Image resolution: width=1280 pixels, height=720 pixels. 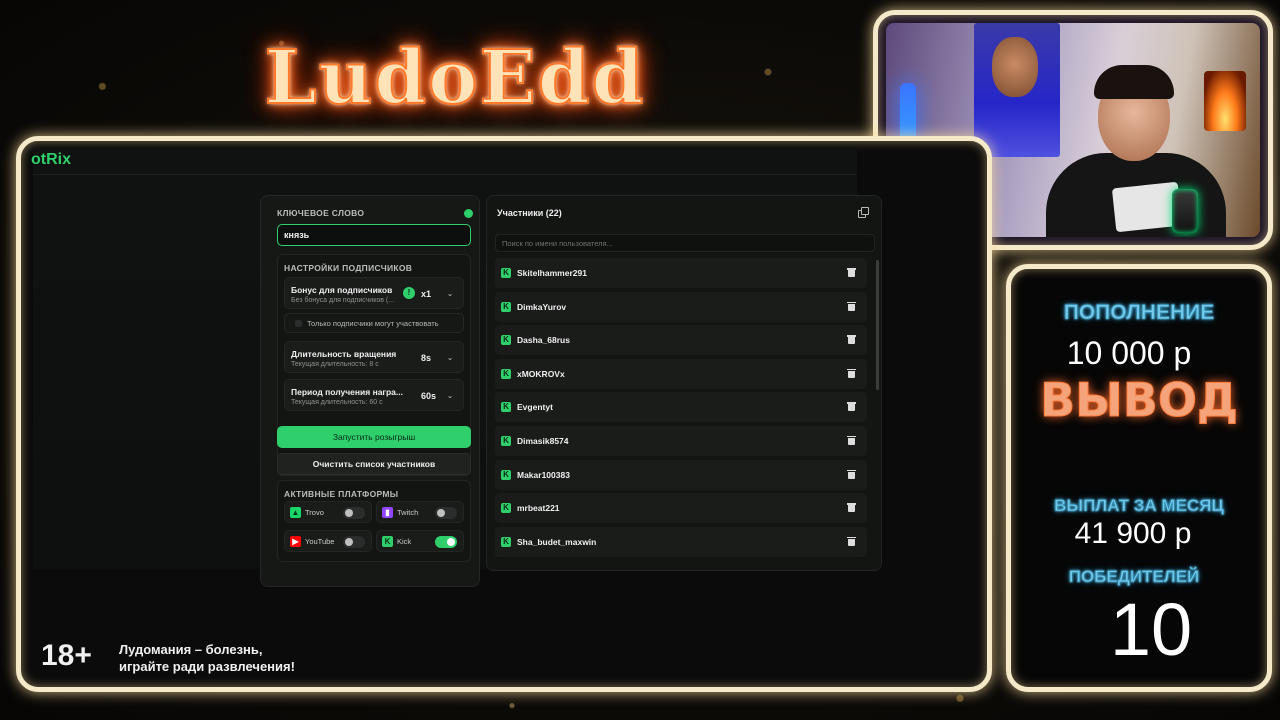 What do you see at coordinates (51, 160) in the screenshot?
I see `app-brand: otRix` at bounding box center [51, 160].